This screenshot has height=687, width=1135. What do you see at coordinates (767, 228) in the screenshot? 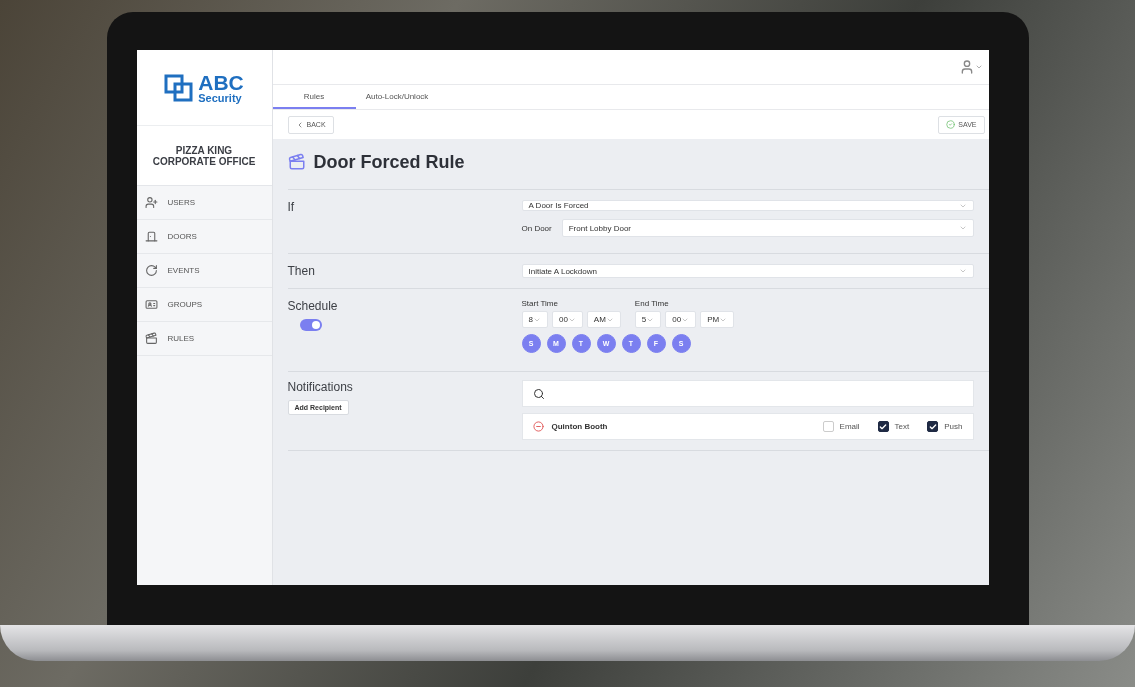
I see `dropdown: Front Lobby Door` at bounding box center [767, 228].